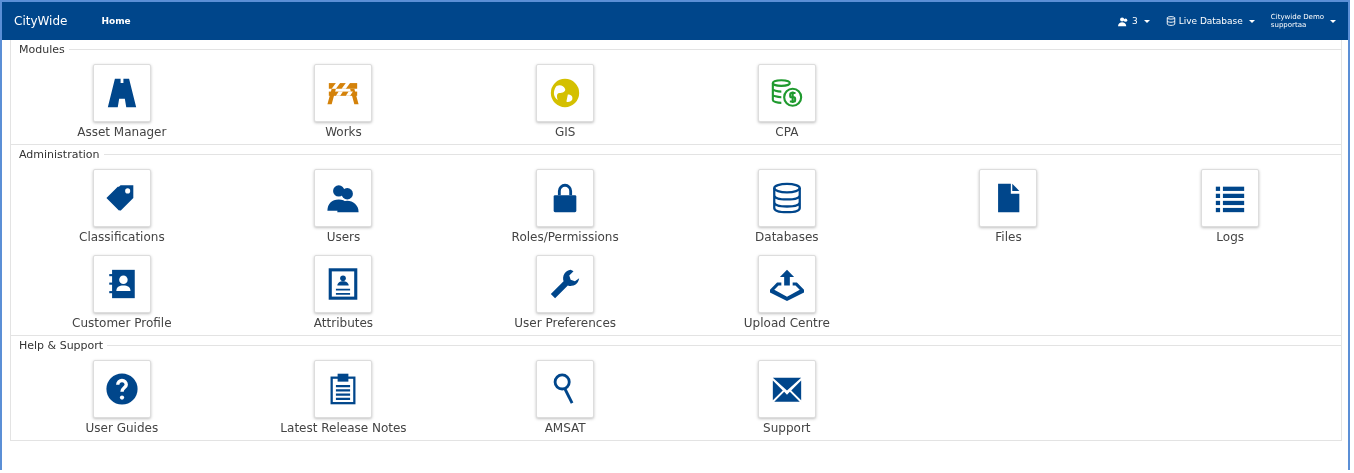 Image resolution: width=1354 pixels, height=473 pixels. Describe the element at coordinates (122, 132) in the screenshot. I see `tile-label: Asset Manager` at that location.